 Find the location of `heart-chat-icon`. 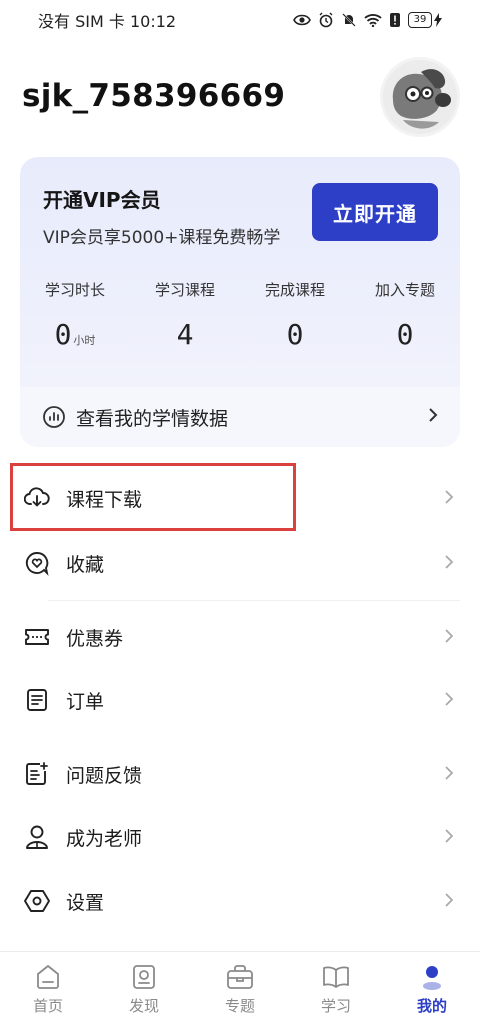

heart-chat-icon is located at coordinates (37, 563).